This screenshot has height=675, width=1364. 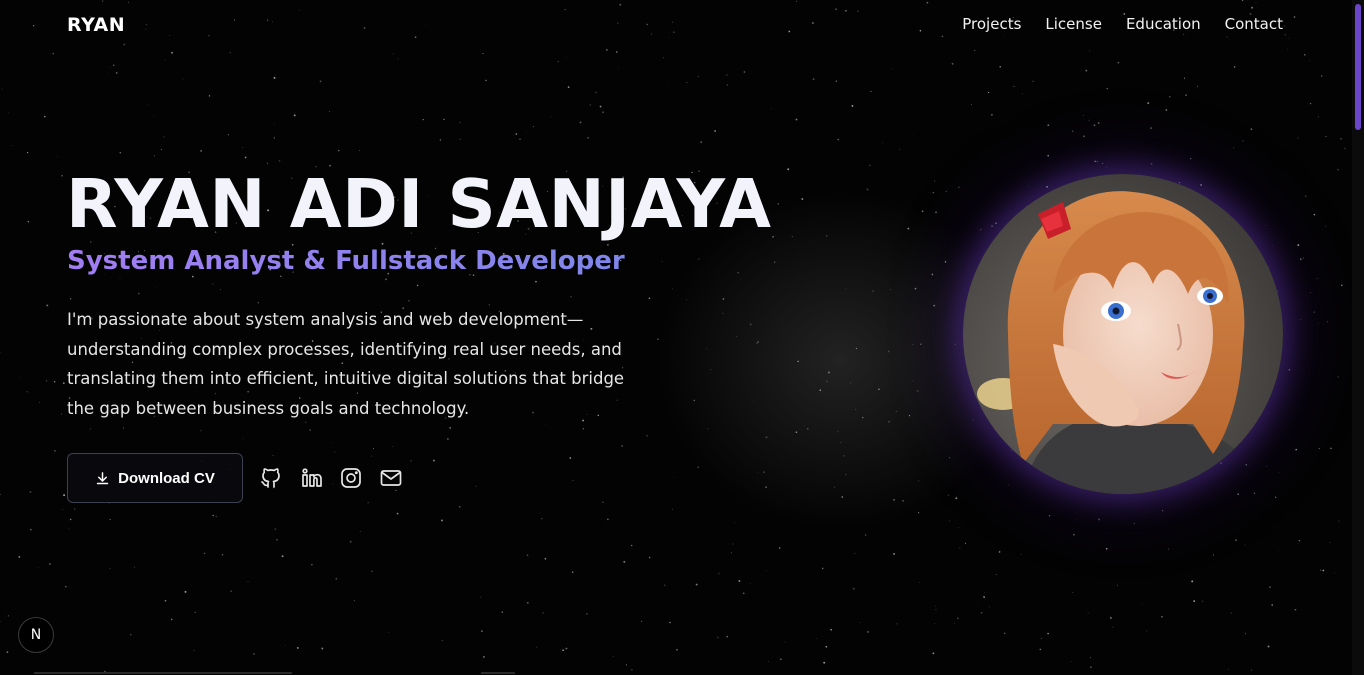 I want to click on site-logo: RYAN, so click(x=96, y=25).